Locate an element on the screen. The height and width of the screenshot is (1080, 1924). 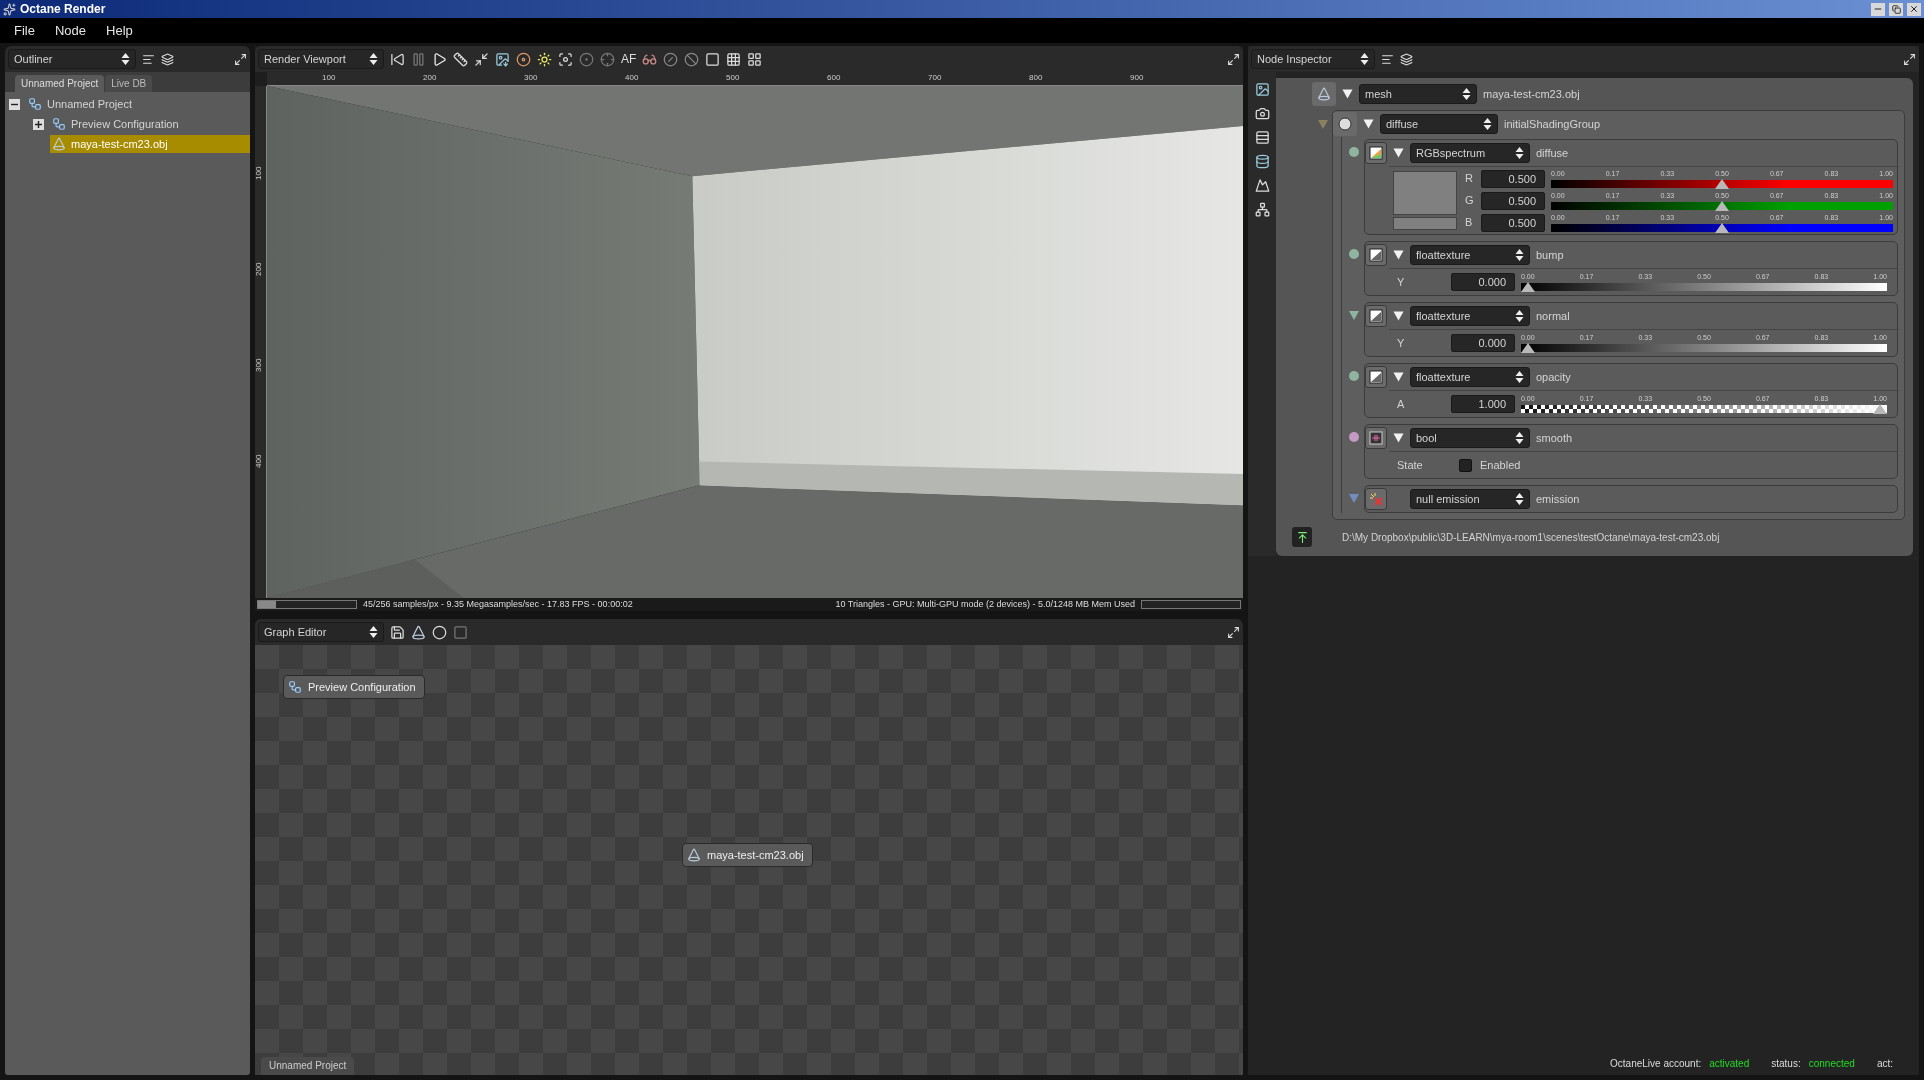
network-icon is located at coordinates (1262, 209).